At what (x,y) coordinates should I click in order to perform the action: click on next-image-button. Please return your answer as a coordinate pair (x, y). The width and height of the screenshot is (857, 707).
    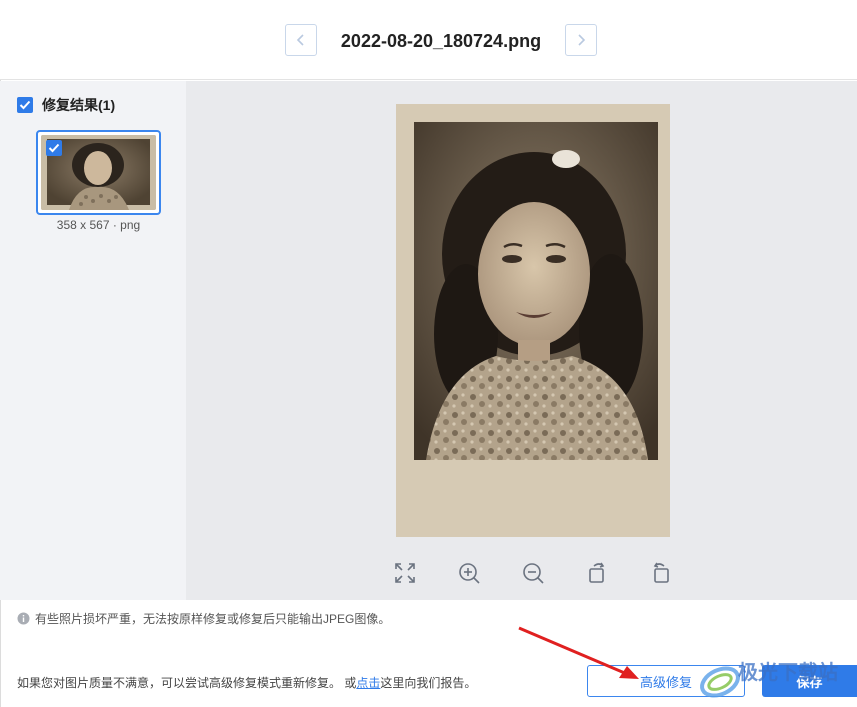
    Looking at the image, I should click on (581, 40).